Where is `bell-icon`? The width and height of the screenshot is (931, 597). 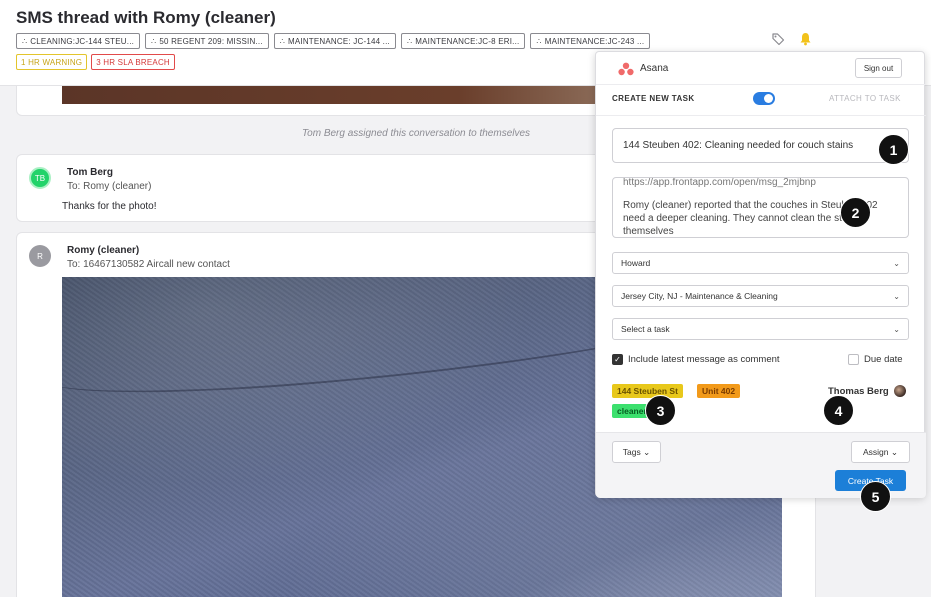
bell-icon is located at coordinates (805, 39).